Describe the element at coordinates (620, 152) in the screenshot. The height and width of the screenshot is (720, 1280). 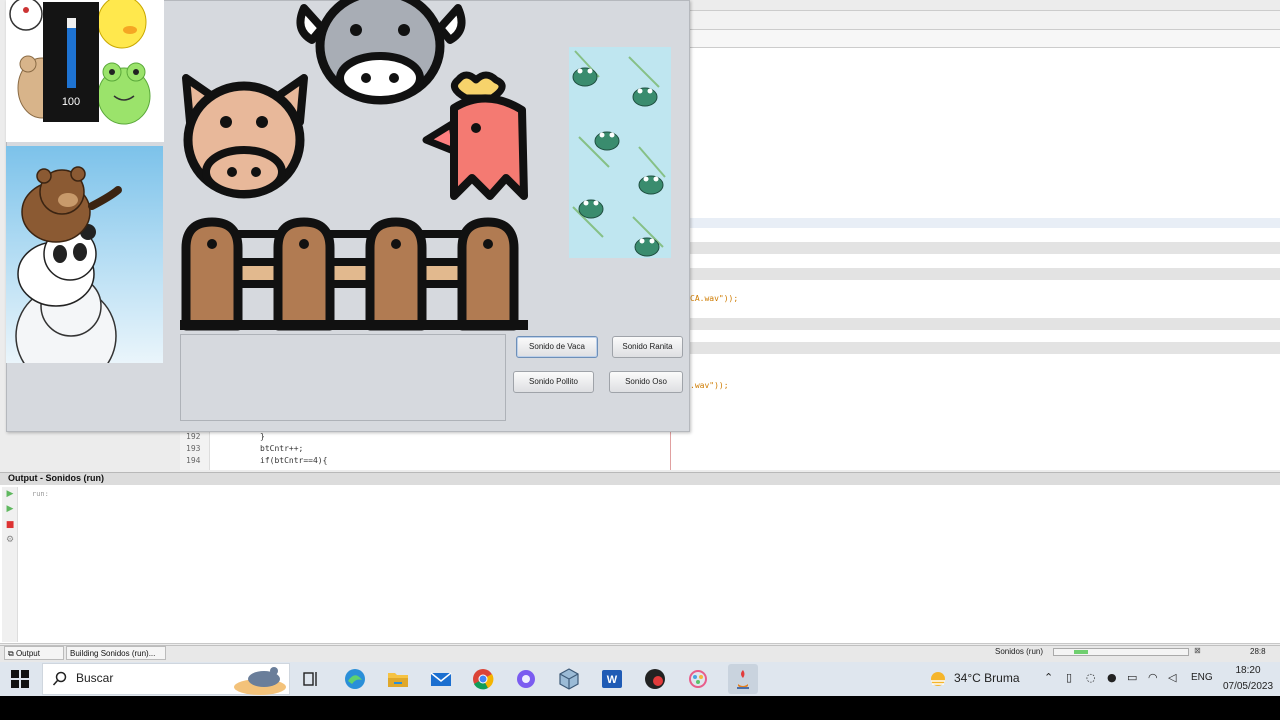
I see `frog-pattern-image` at that location.